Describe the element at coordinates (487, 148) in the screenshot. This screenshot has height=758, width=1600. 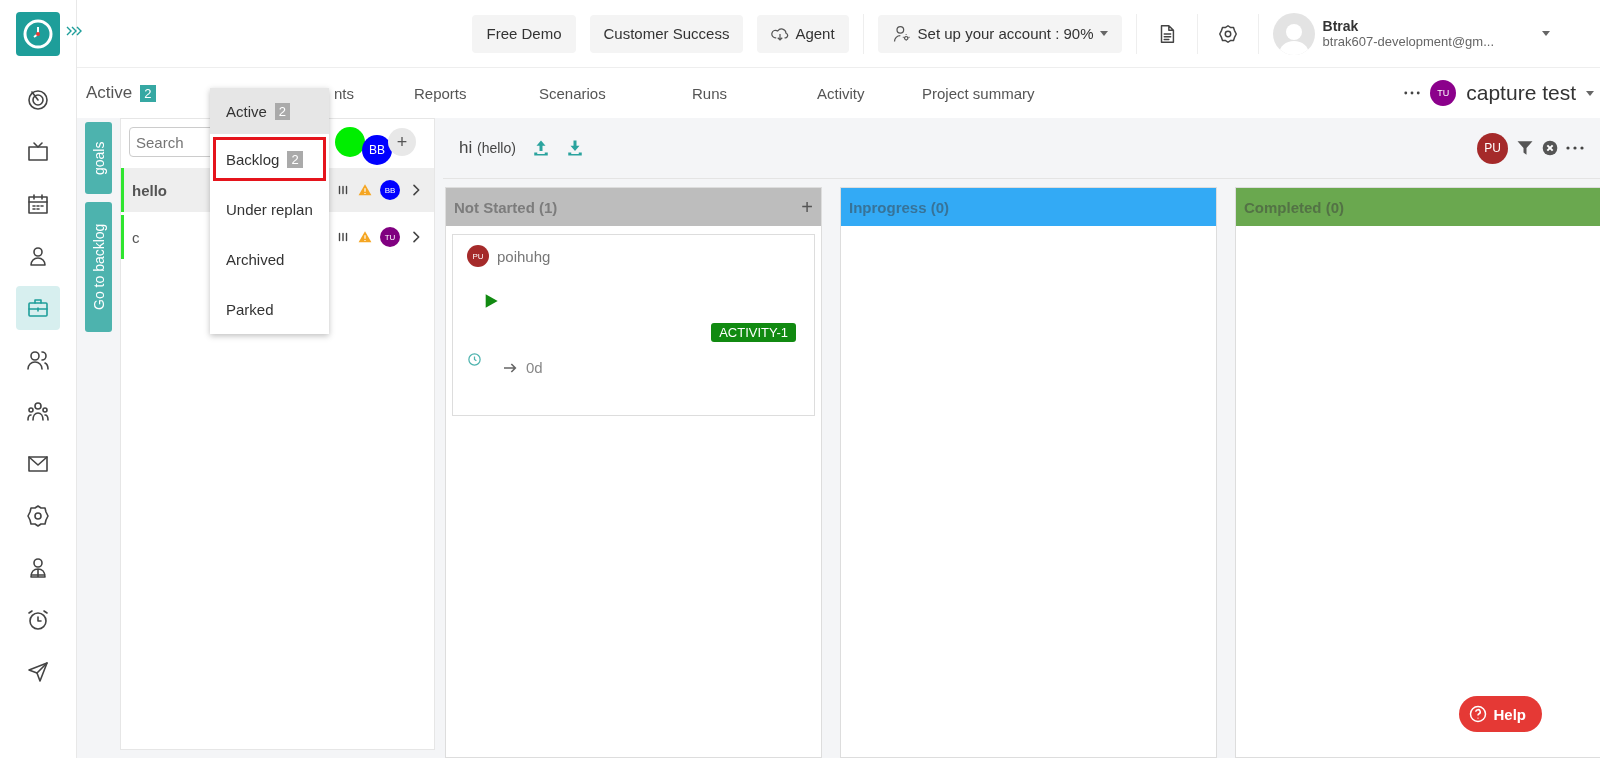
I see `board-title: hi (hello)` at that location.